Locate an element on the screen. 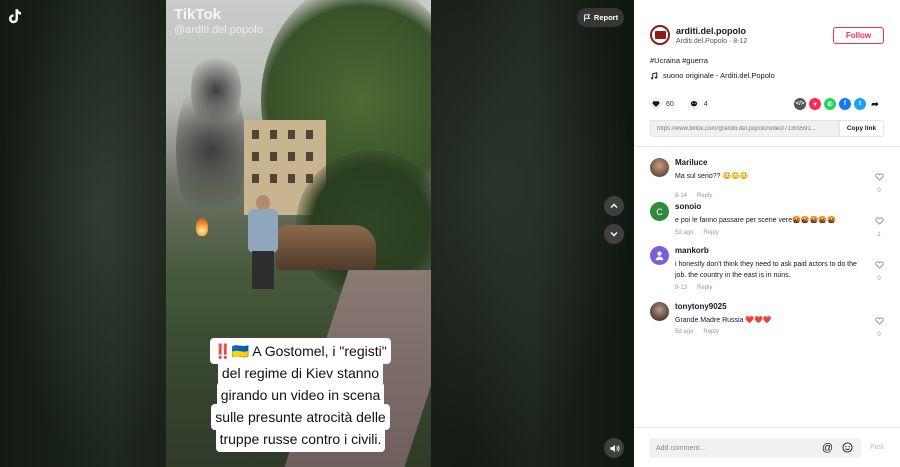  divider is located at coordinates (767, 146).